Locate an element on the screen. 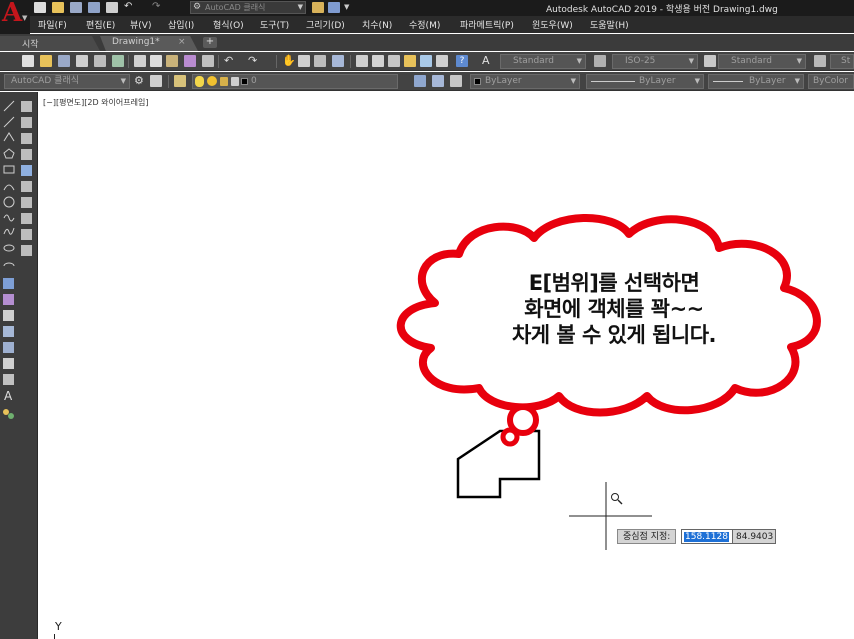 The width and height of the screenshot is (854, 639). pan-icon: ✋ is located at coordinates (289, 61).